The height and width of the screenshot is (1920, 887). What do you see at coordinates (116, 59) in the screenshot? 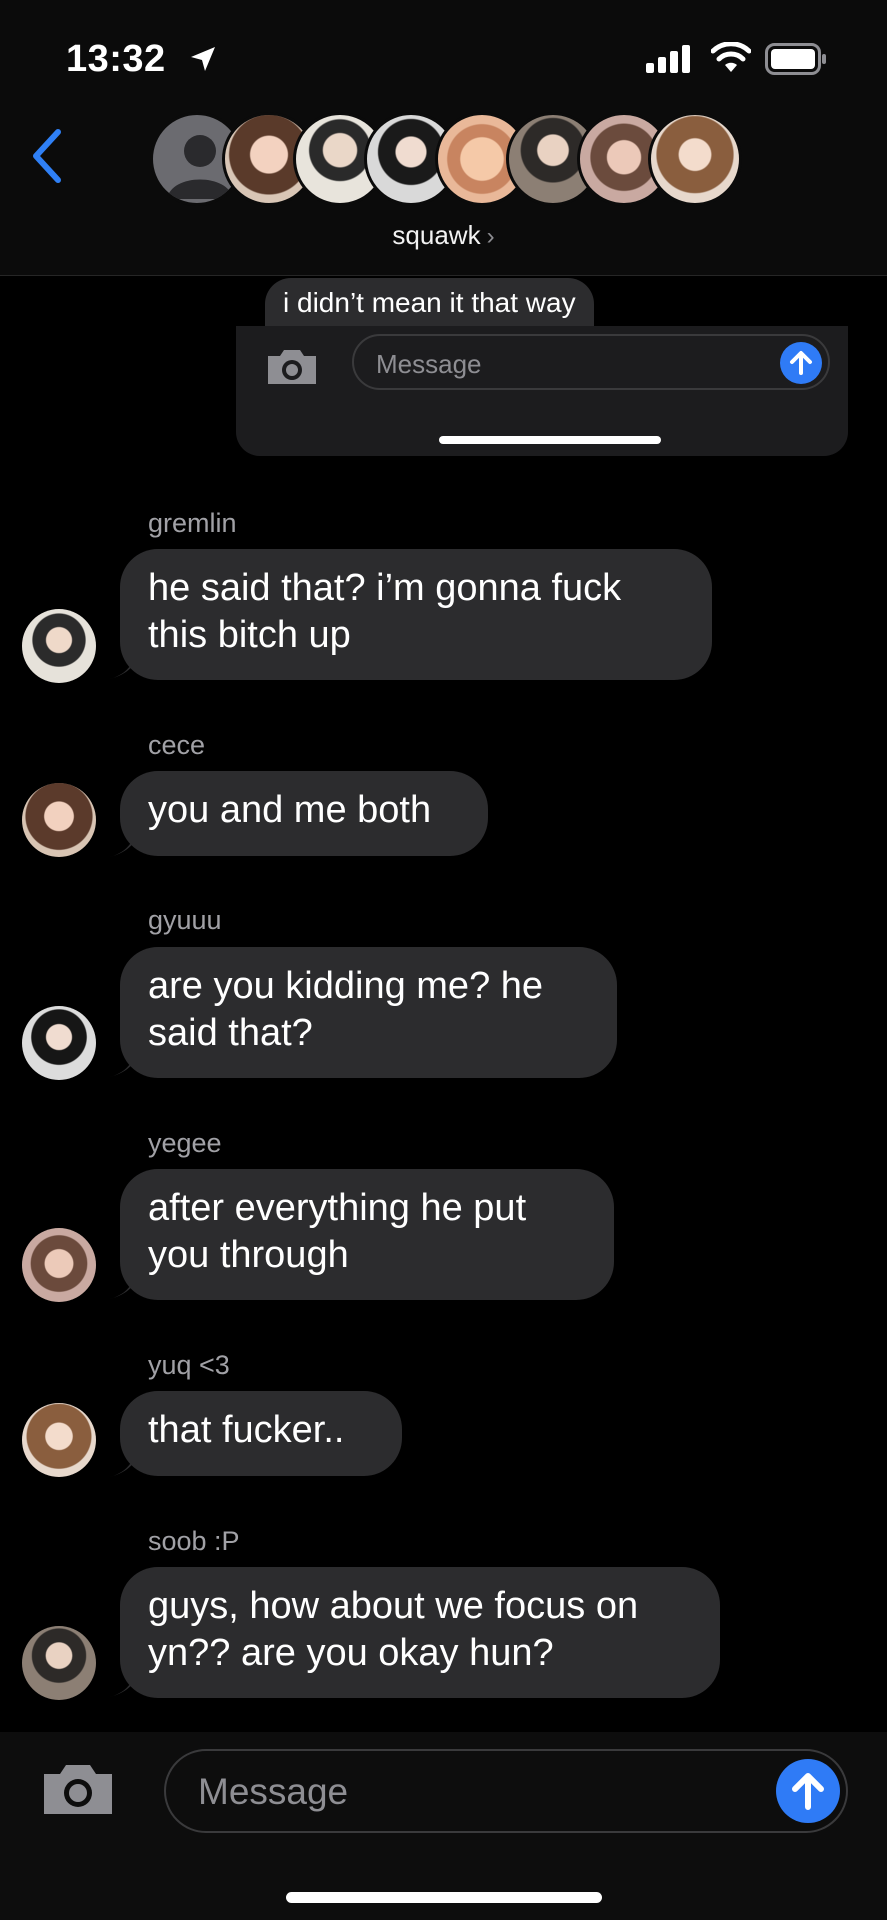
I see `status-time: 13:32` at bounding box center [116, 59].